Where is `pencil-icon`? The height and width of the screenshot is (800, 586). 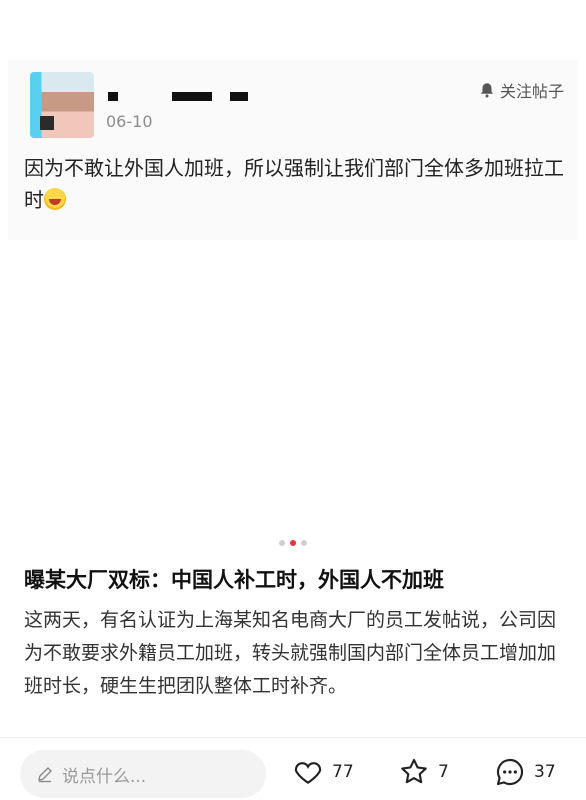
pencil-icon is located at coordinates (45, 775).